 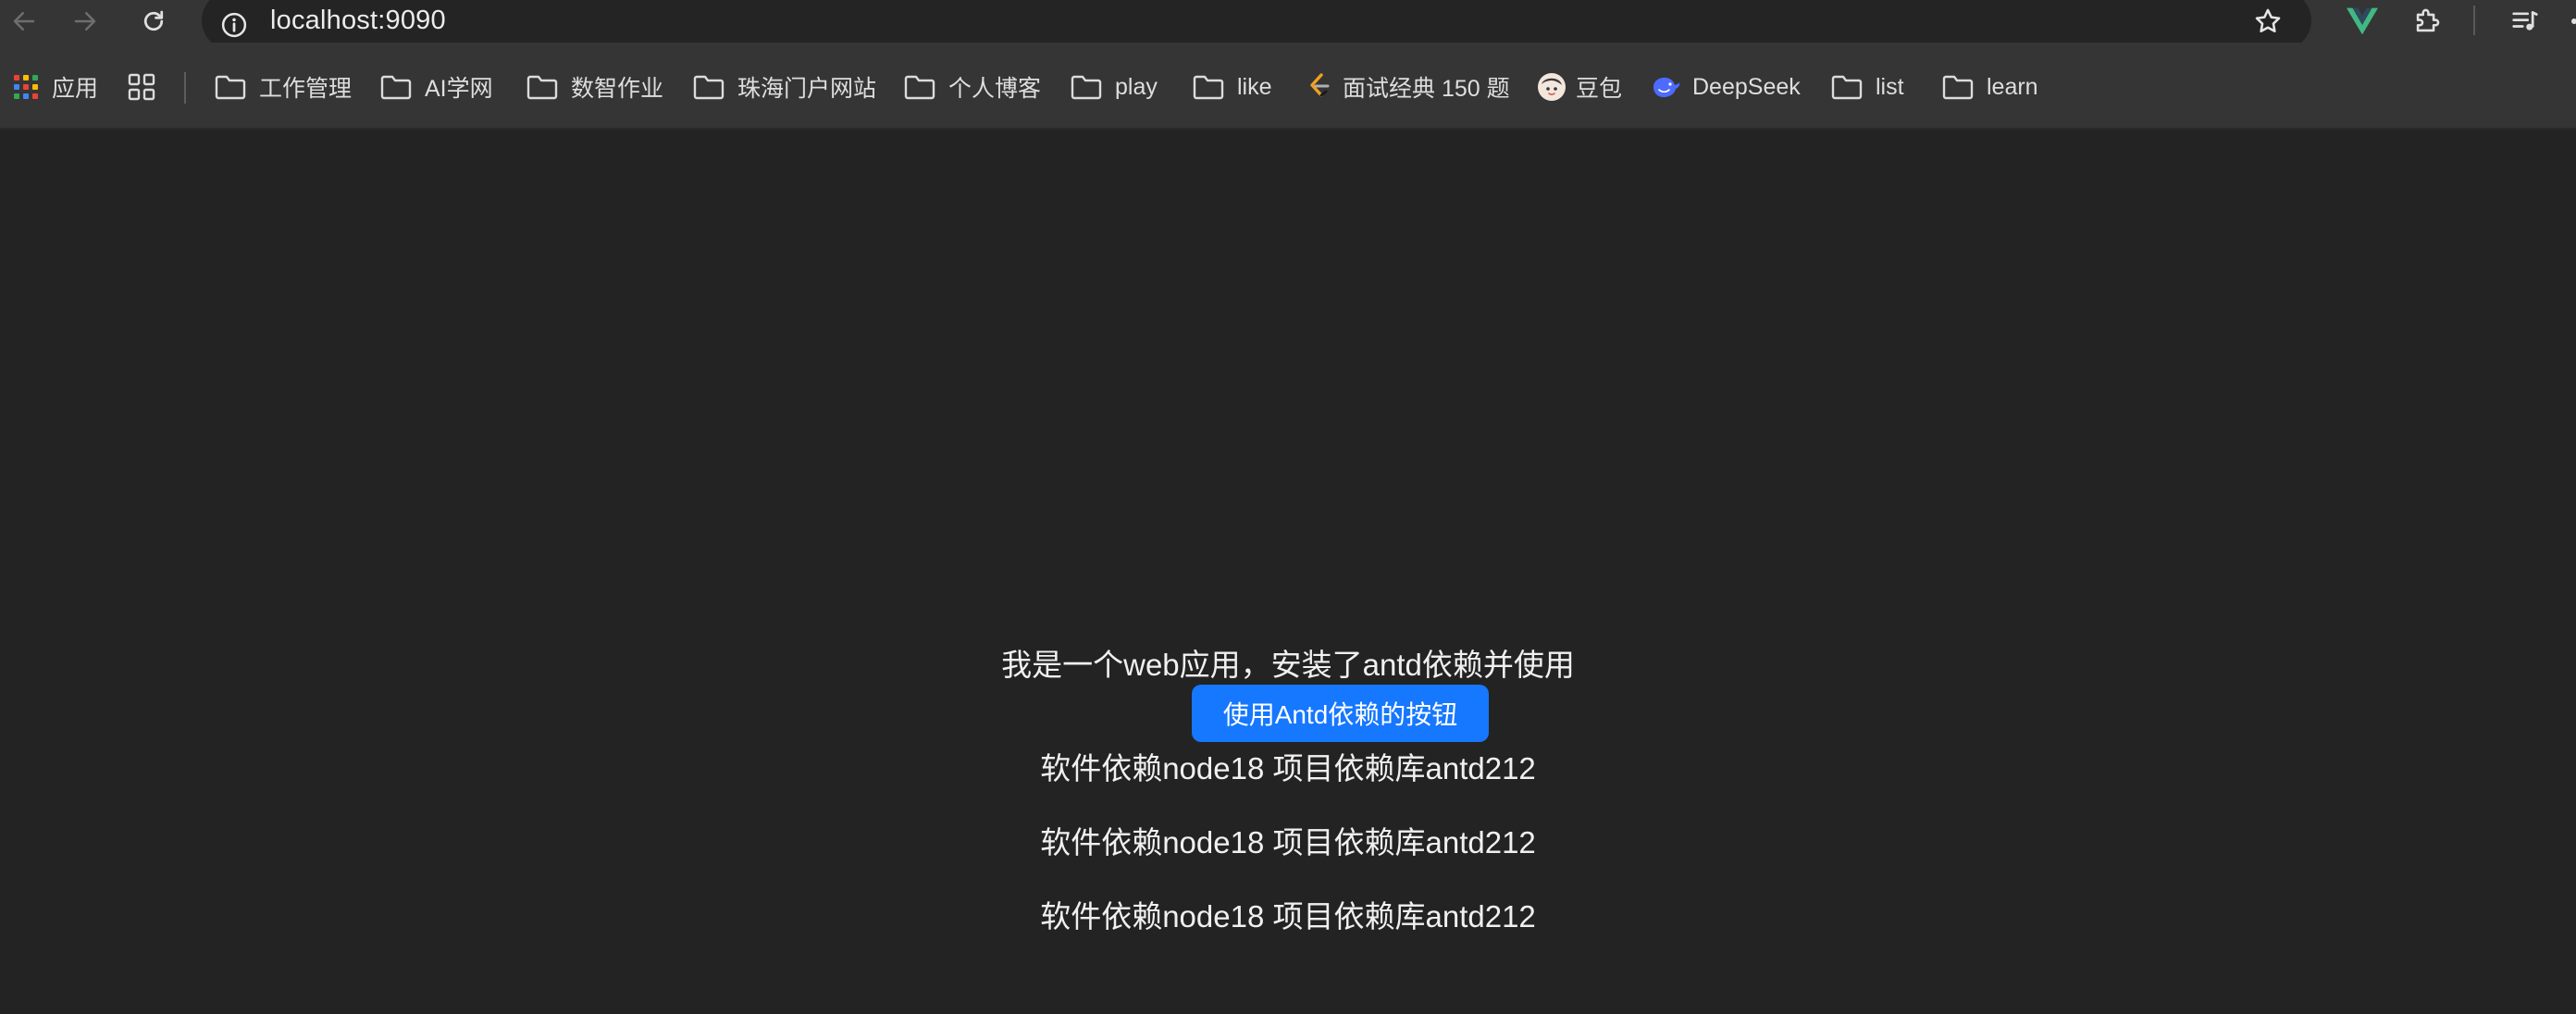 I want to click on toolbar-divider, so click(x=2474, y=20).